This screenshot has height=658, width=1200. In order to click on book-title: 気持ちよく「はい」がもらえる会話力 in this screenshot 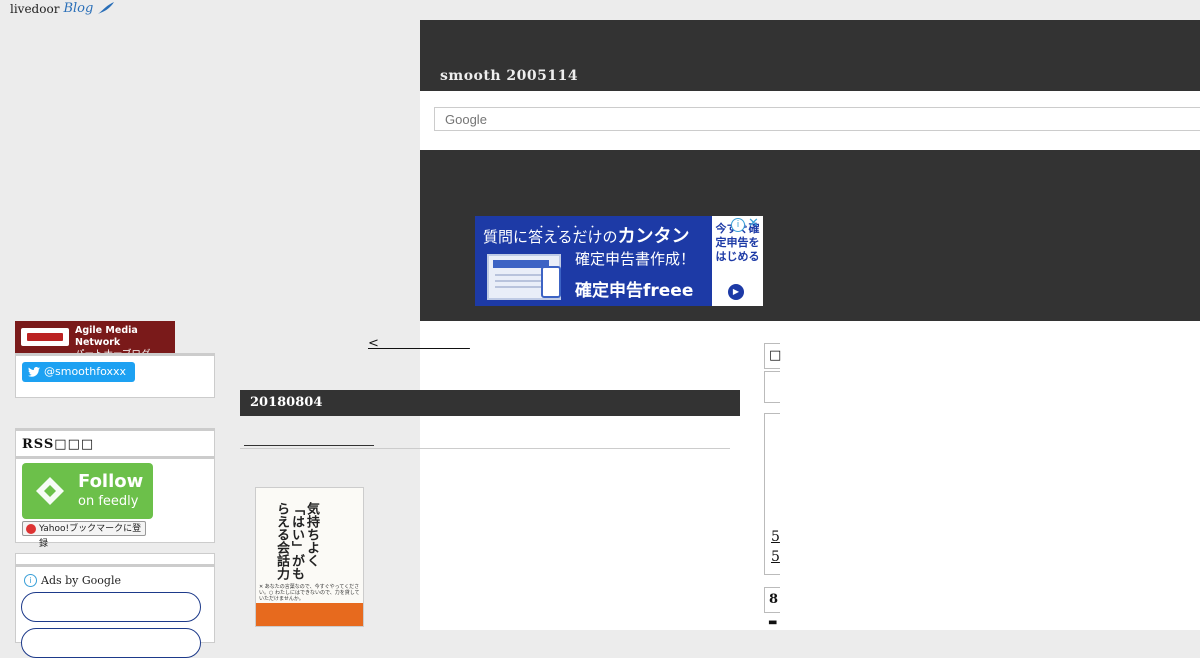, I will do `click(296, 541)`.